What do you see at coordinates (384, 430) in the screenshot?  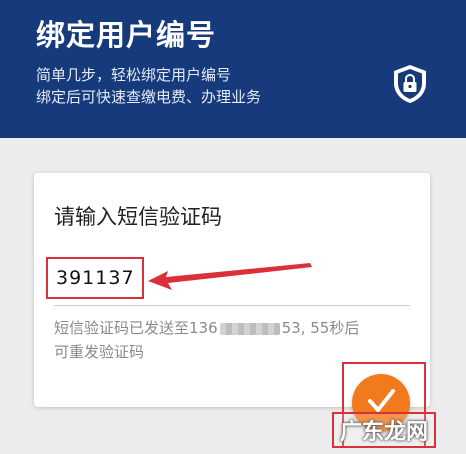 I see `watermark: 广东龙网` at bounding box center [384, 430].